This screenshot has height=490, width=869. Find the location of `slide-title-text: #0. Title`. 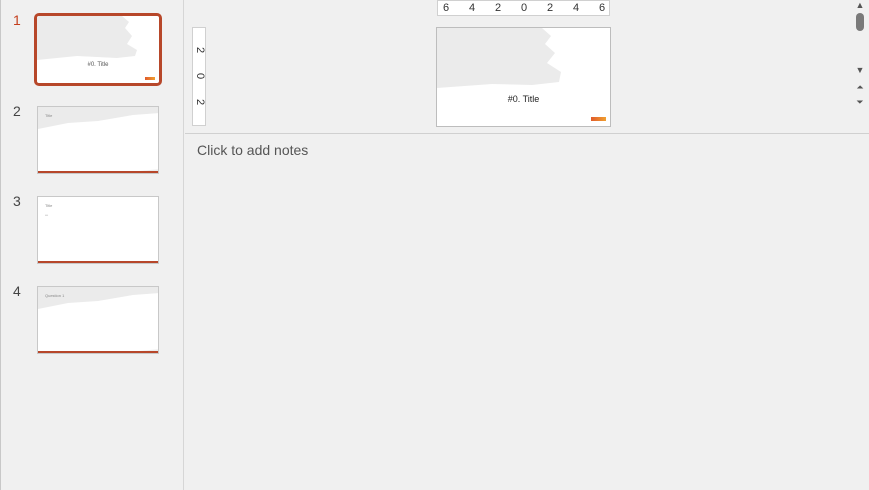

slide-title-text: #0. Title is located at coordinates (523, 99).